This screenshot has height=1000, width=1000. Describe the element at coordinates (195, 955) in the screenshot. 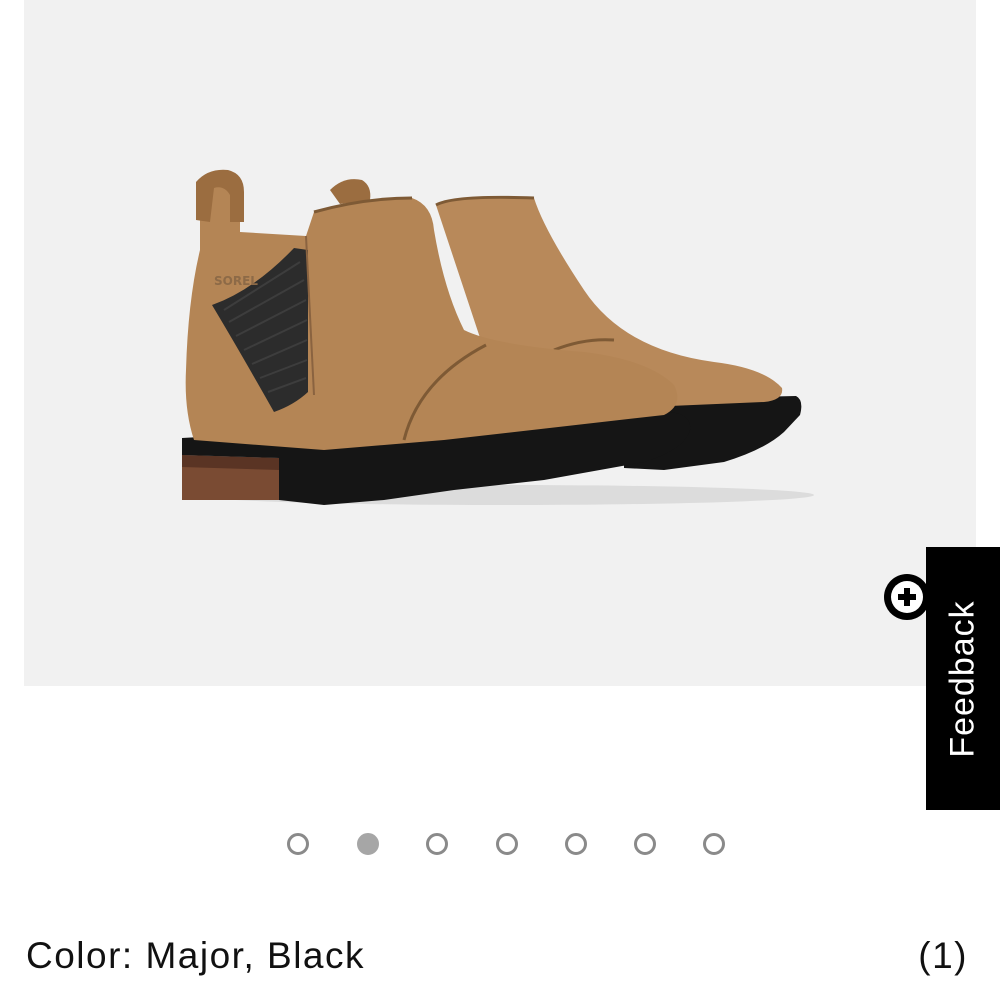

I see `color-label: Color: Major, Black` at that location.